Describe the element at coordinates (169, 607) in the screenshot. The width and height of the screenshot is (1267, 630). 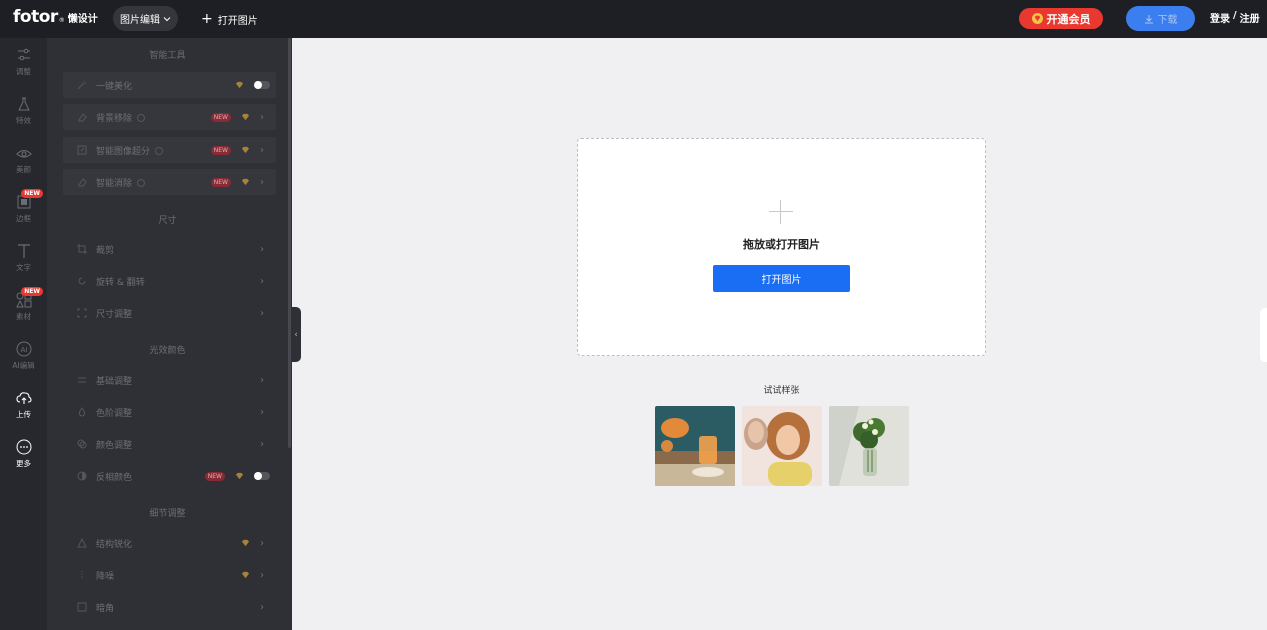
I see `tool-vignette: 暗角 ›` at that location.